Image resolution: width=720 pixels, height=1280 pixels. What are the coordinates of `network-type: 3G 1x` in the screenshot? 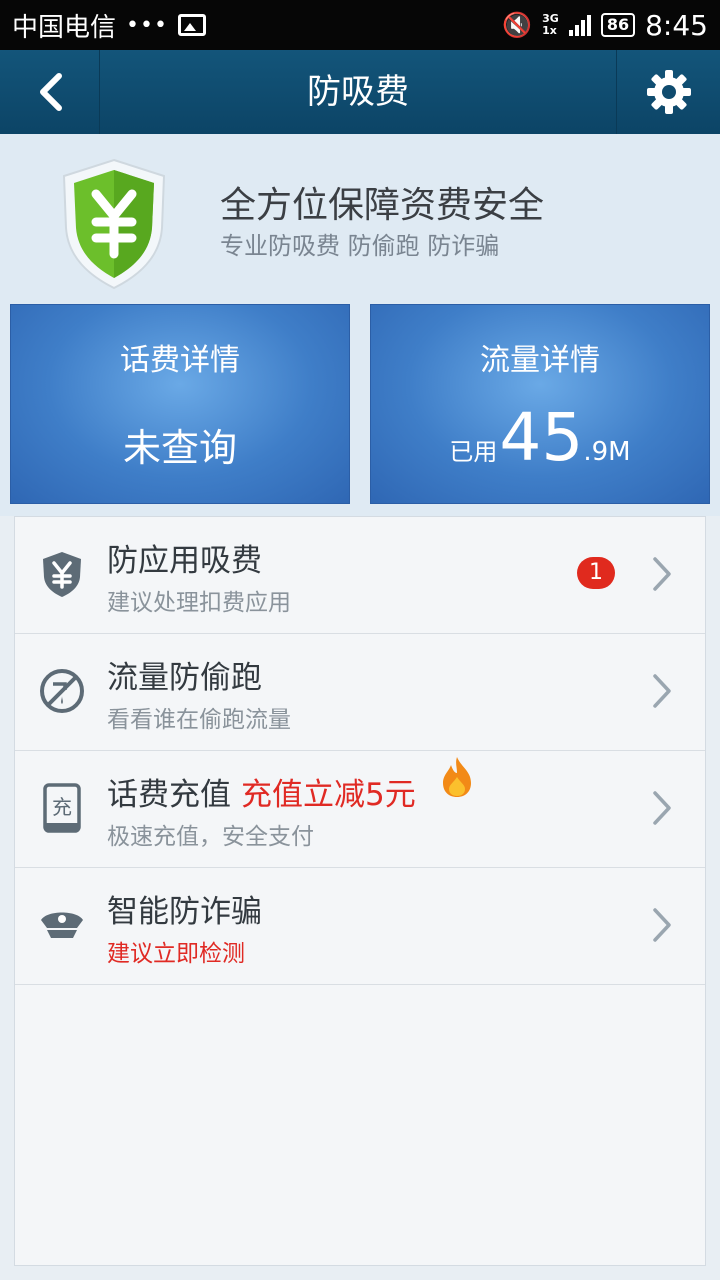 It's located at (550, 24).